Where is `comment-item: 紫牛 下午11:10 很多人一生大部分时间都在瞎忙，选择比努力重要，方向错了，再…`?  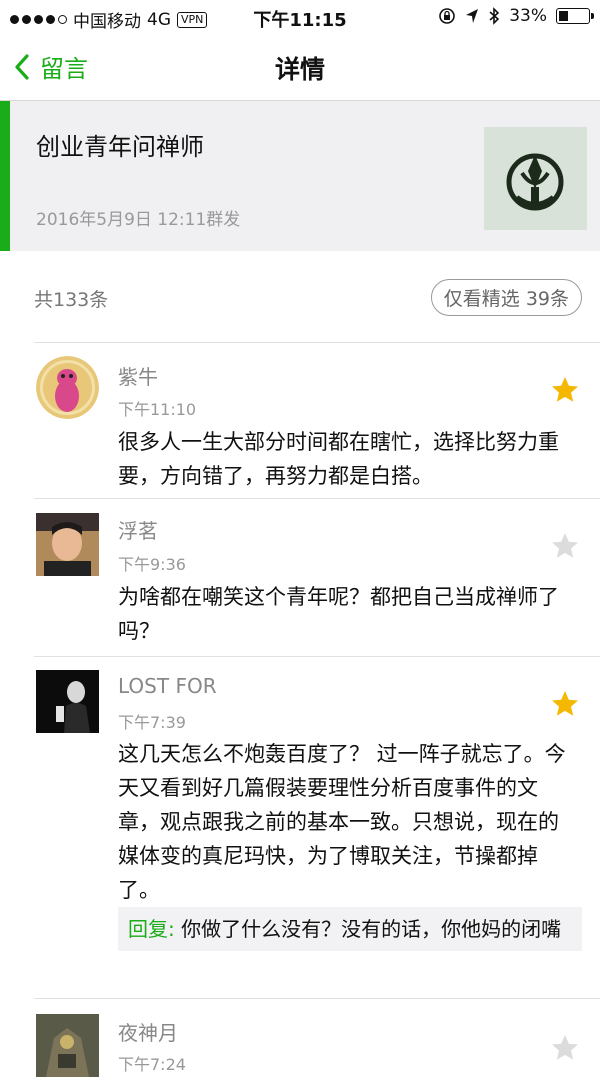 comment-item: 紫牛 下午11:10 很多人一生大部分时间都在瞎忙，选择比努力重要，方向错了，再… is located at coordinates (300, 420).